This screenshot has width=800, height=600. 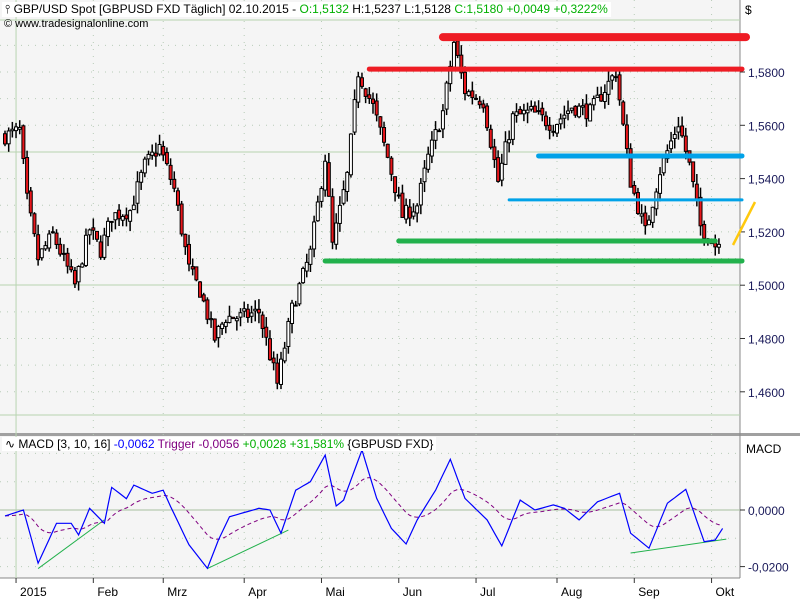 What do you see at coordinates (317, 444) in the screenshot?
I see `macd-diff-pct: +31,581%` at bounding box center [317, 444].